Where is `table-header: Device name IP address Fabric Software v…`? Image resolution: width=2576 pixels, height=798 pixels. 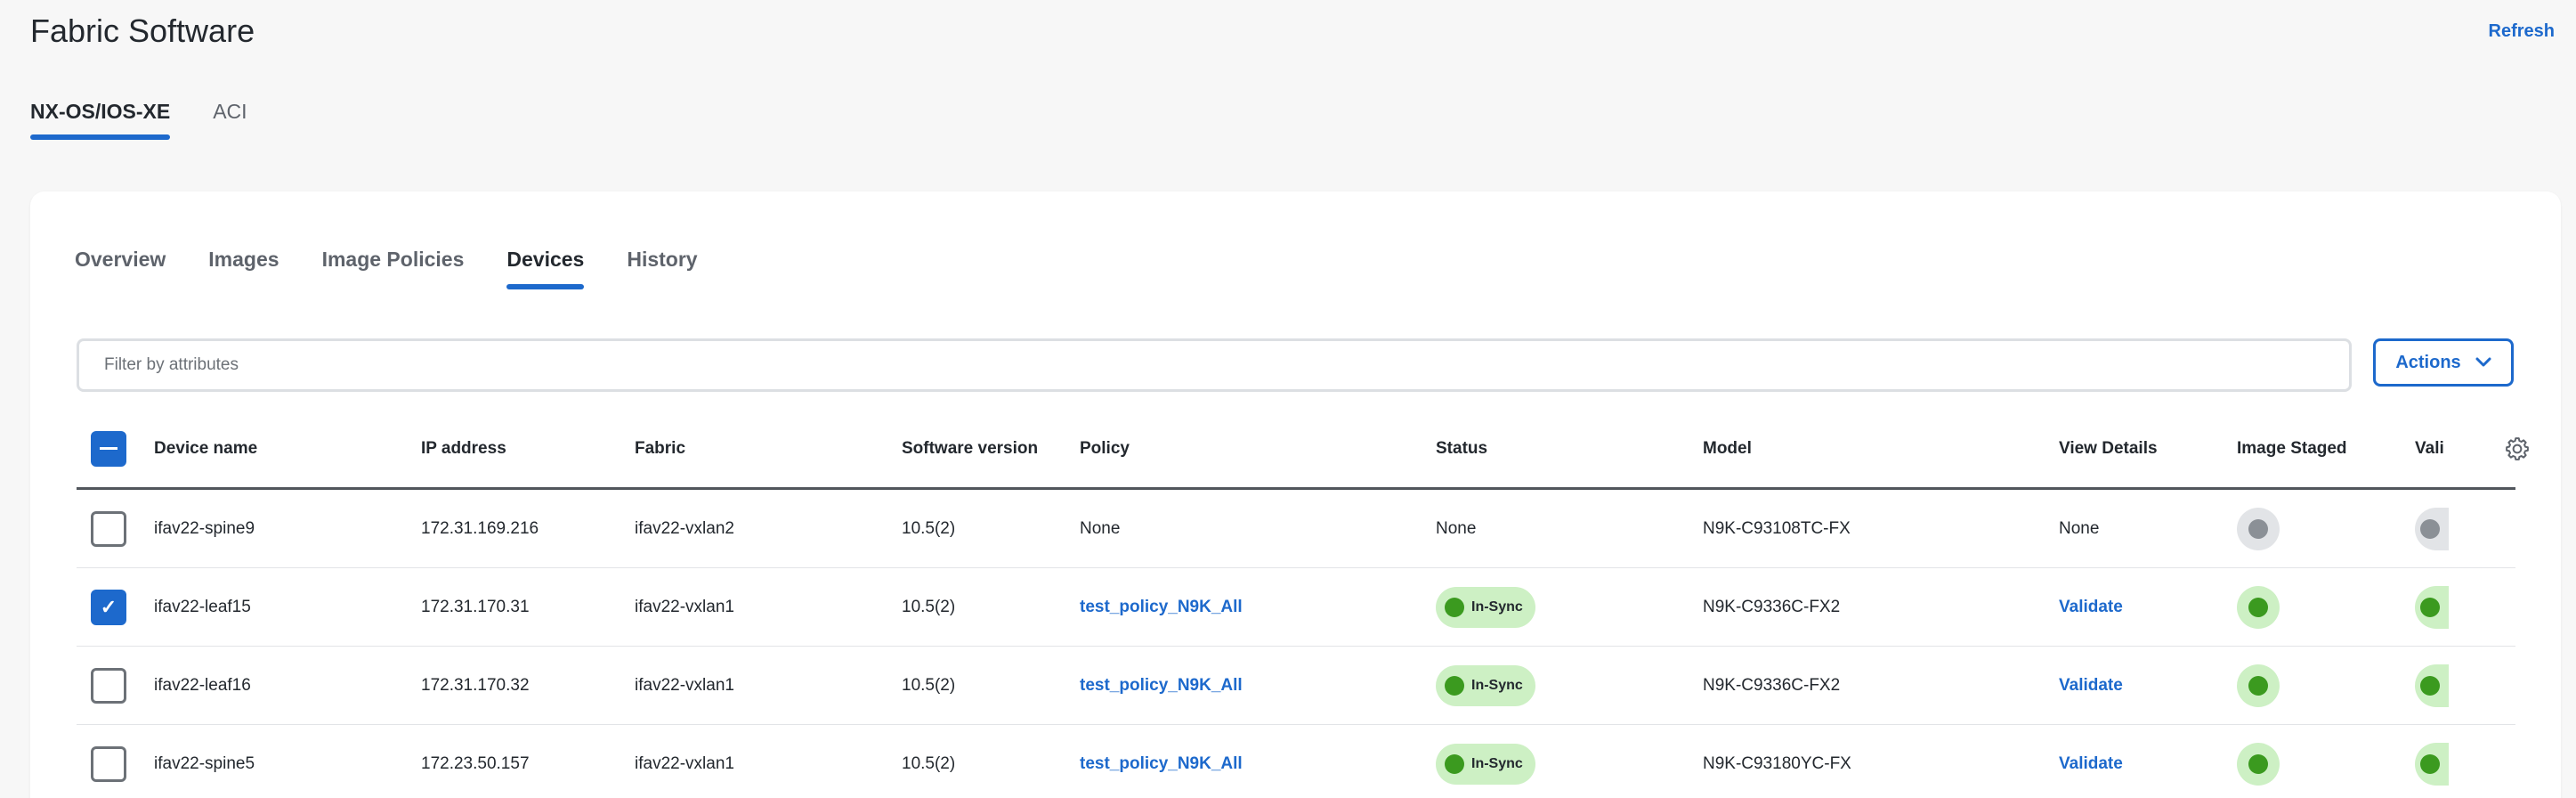
table-header: Device name IP address Fabric Software v… is located at coordinates (1303, 450).